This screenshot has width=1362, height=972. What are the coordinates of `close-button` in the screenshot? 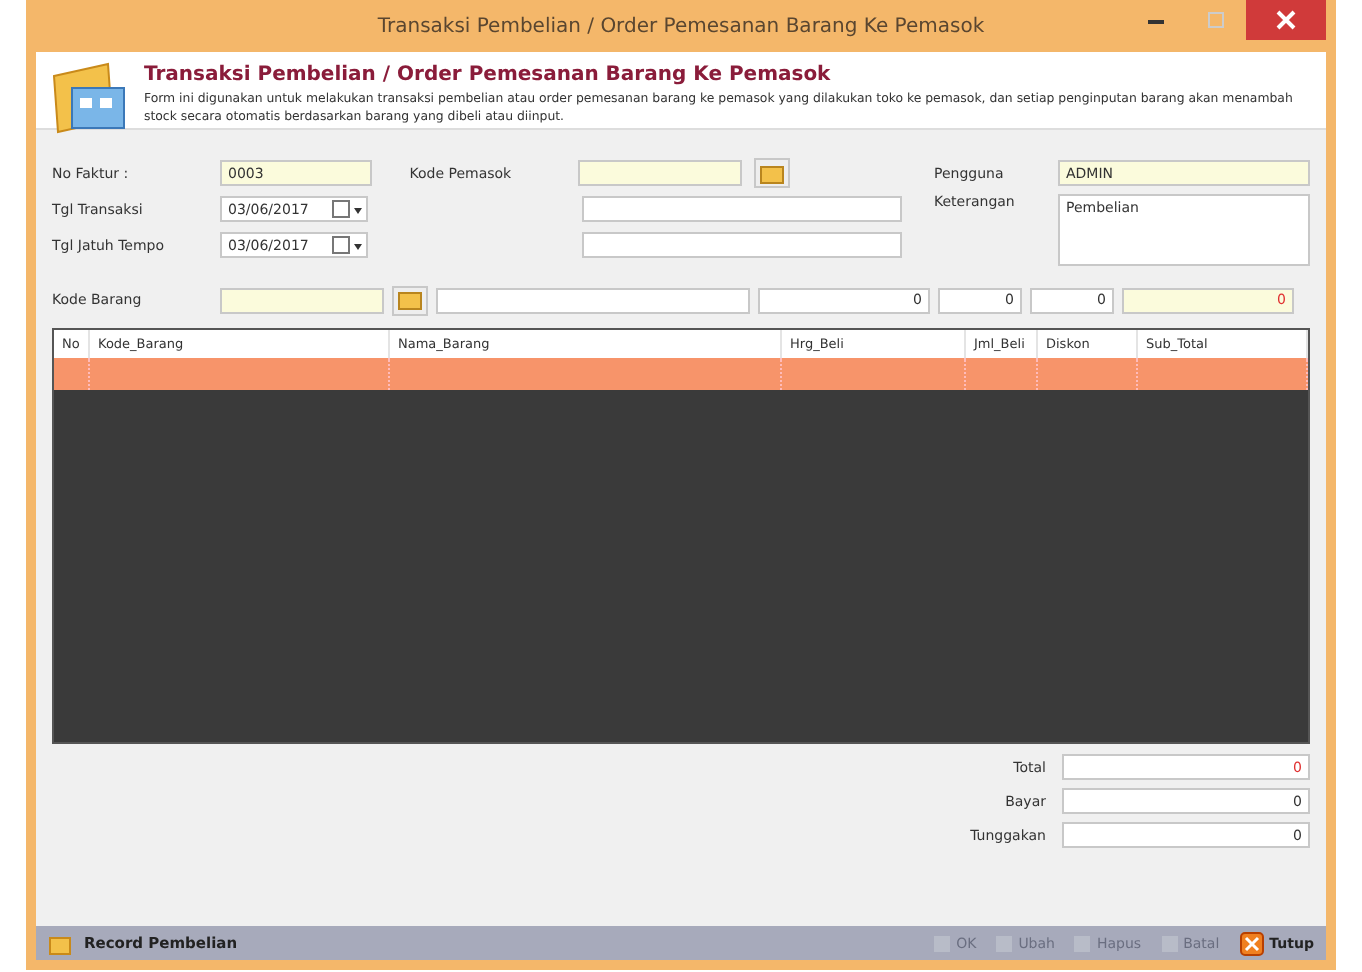 It's located at (1286, 20).